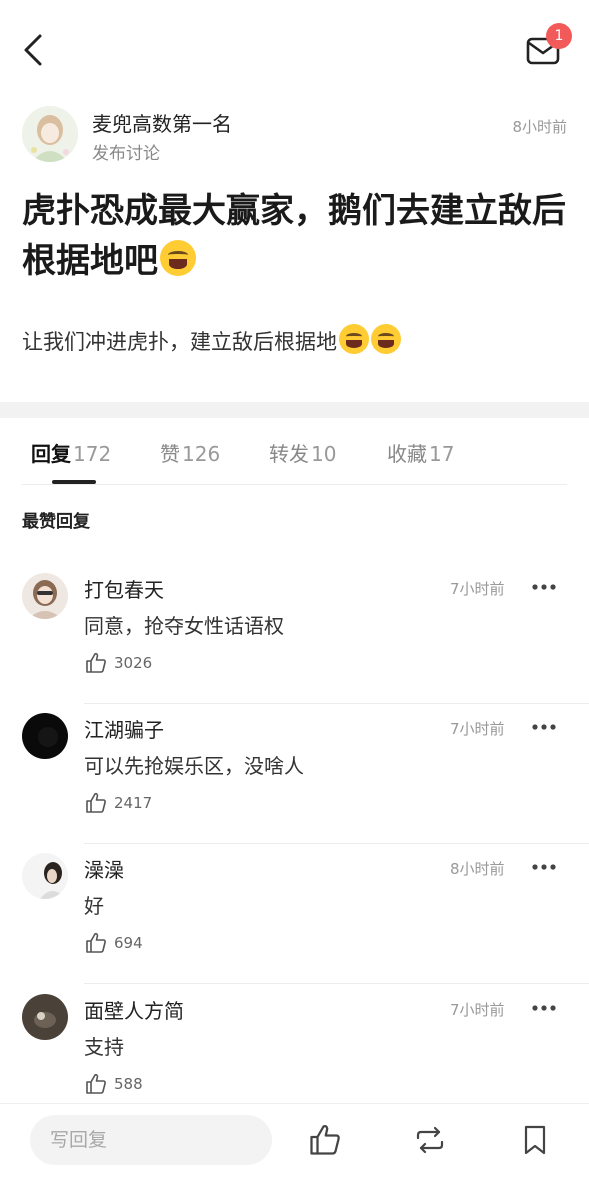 This screenshot has width=589, height=1201. What do you see at coordinates (151, 1140) in the screenshot?
I see `reply-input` at bounding box center [151, 1140].